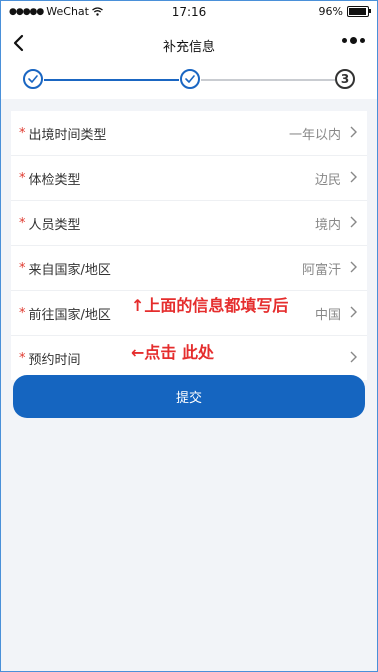 The image size is (378, 672). Describe the element at coordinates (189, 133) in the screenshot. I see `field-departure-time-type: * 出境时间类型 一年以内` at that location.